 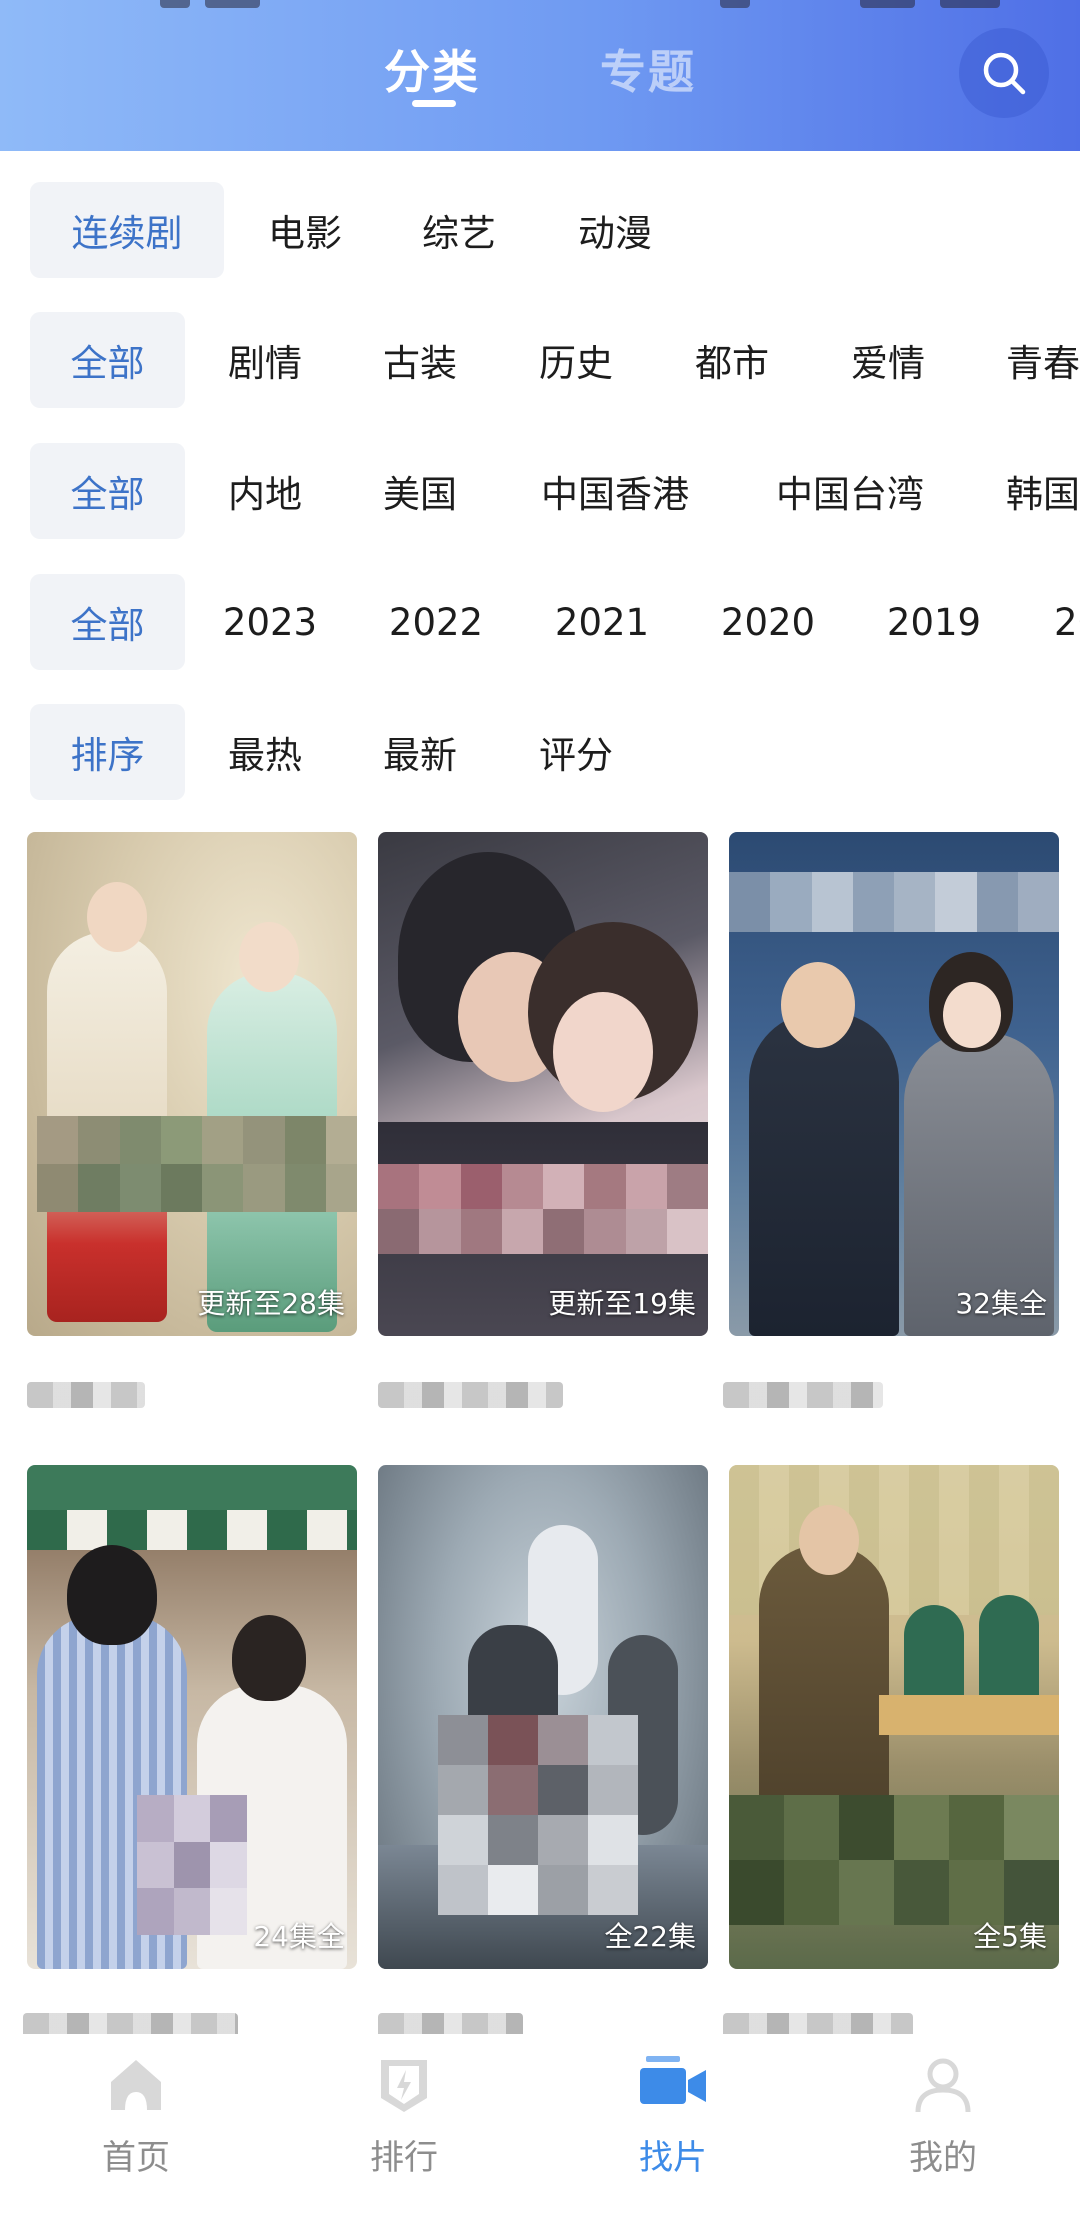 What do you see at coordinates (576, 360) in the screenshot?
I see `filter-chip-history: 历史` at bounding box center [576, 360].